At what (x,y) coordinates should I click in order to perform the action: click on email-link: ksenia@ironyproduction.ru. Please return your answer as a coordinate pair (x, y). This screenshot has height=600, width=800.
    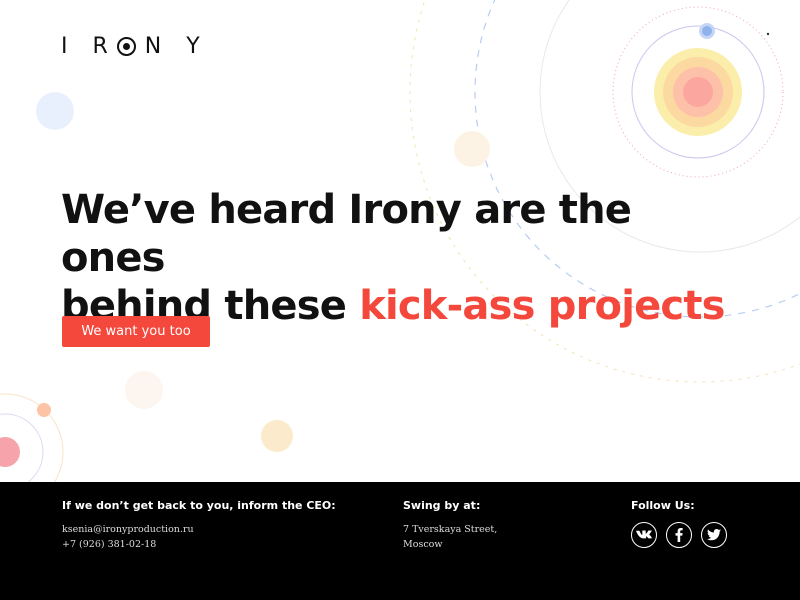
    Looking at the image, I should click on (199, 529).